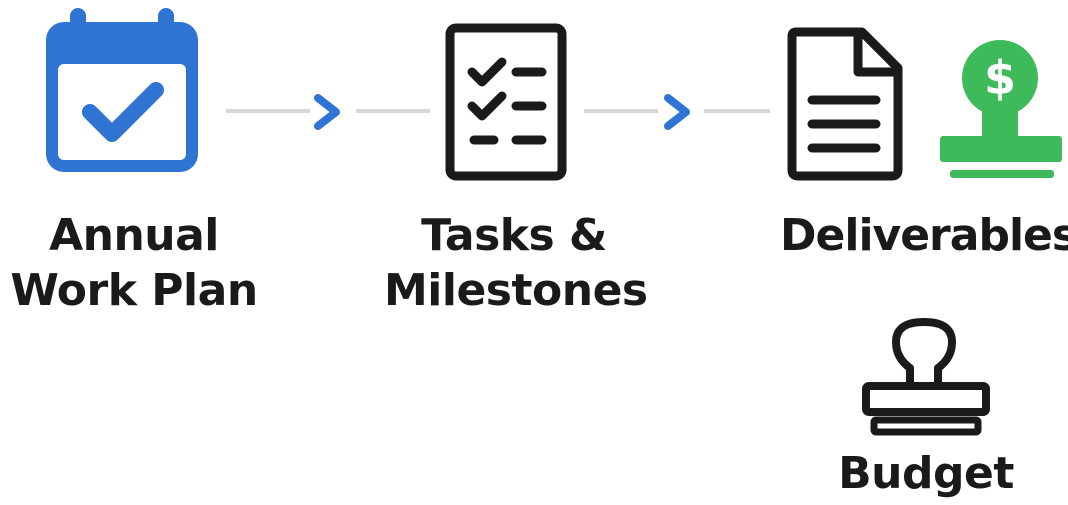  Describe the element at coordinates (134, 235) in the screenshot. I see `label-line: Annual` at that location.